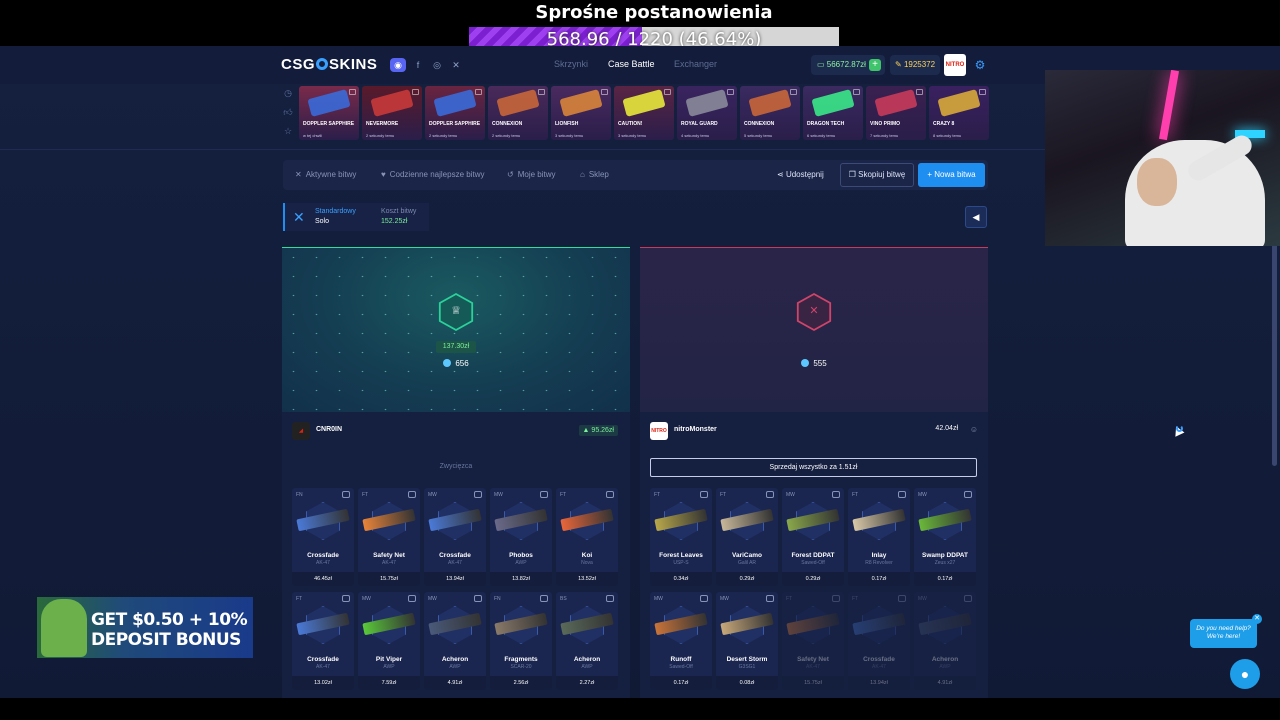  What do you see at coordinates (945, 579) in the screenshot?
I see `item-price: 0.17zł` at bounding box center [945, 579].